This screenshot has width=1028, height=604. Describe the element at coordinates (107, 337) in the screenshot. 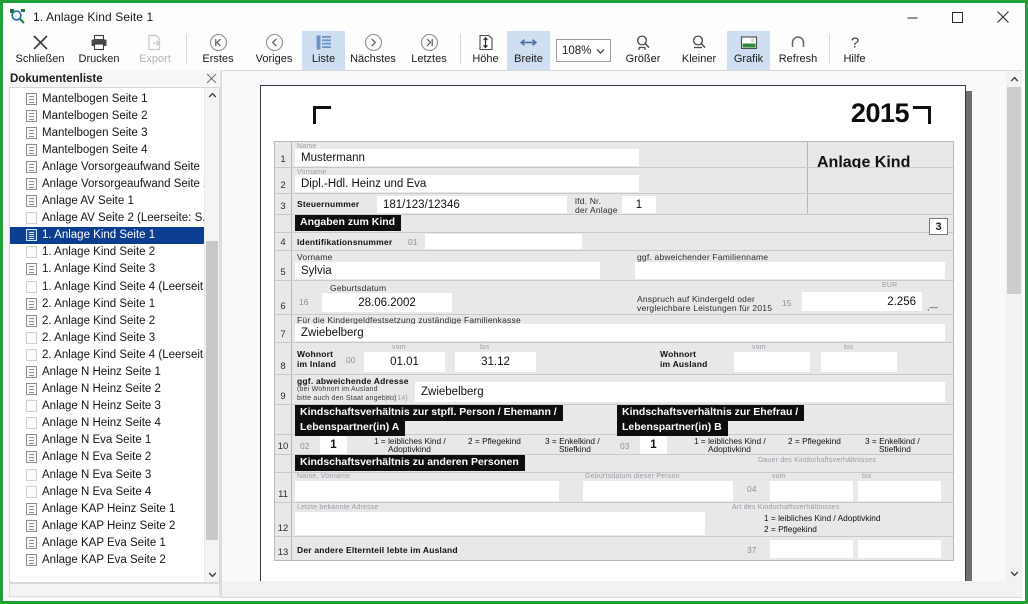

I see `document-list-item: 2. Anlage Kind Seite 3` at that location.